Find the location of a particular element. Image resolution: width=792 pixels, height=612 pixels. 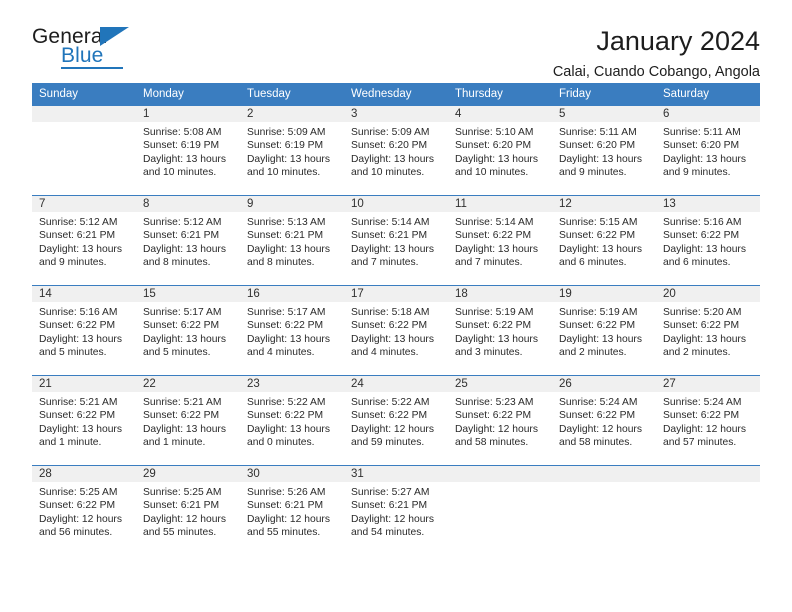

sunrise-text: Sunrise: 5:08 AM is located at coordinates (182, 132).